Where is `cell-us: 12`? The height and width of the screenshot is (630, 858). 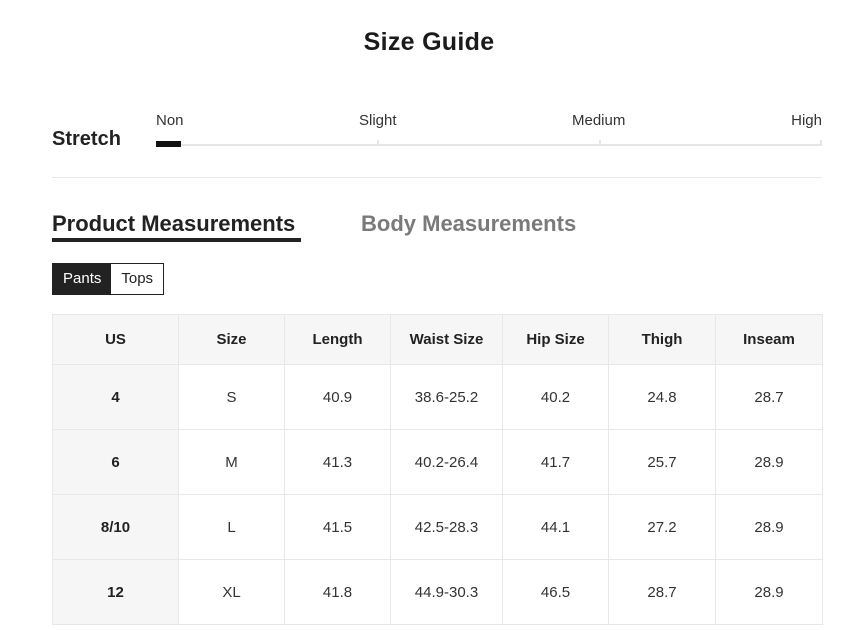
cell-us: 12 is located at coordinates (115, 592).